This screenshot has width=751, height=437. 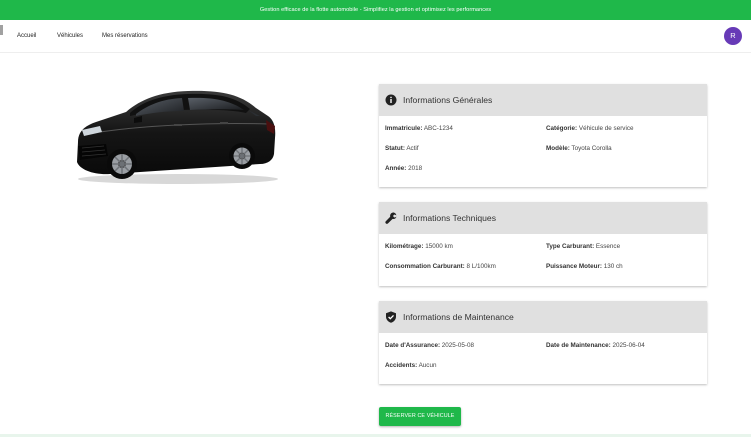 What do you see at coordinates (584, 266) in the screenshot?
I see `field-puissance: Puissance Moteur: 130 ch` at bounding box center [584, 266].